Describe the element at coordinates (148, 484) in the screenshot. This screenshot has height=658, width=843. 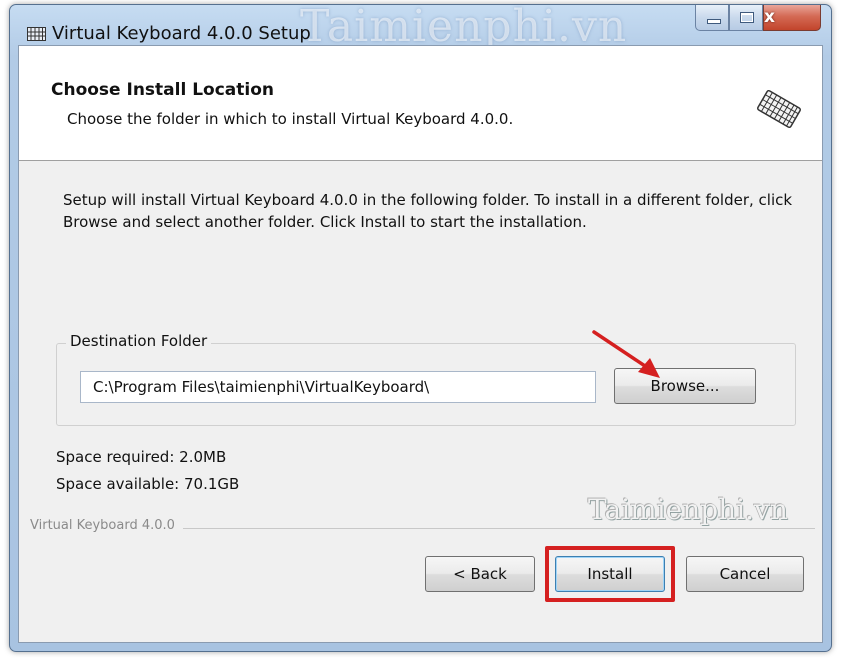
I see `space-available: Space available: 70.1GB` at that location.